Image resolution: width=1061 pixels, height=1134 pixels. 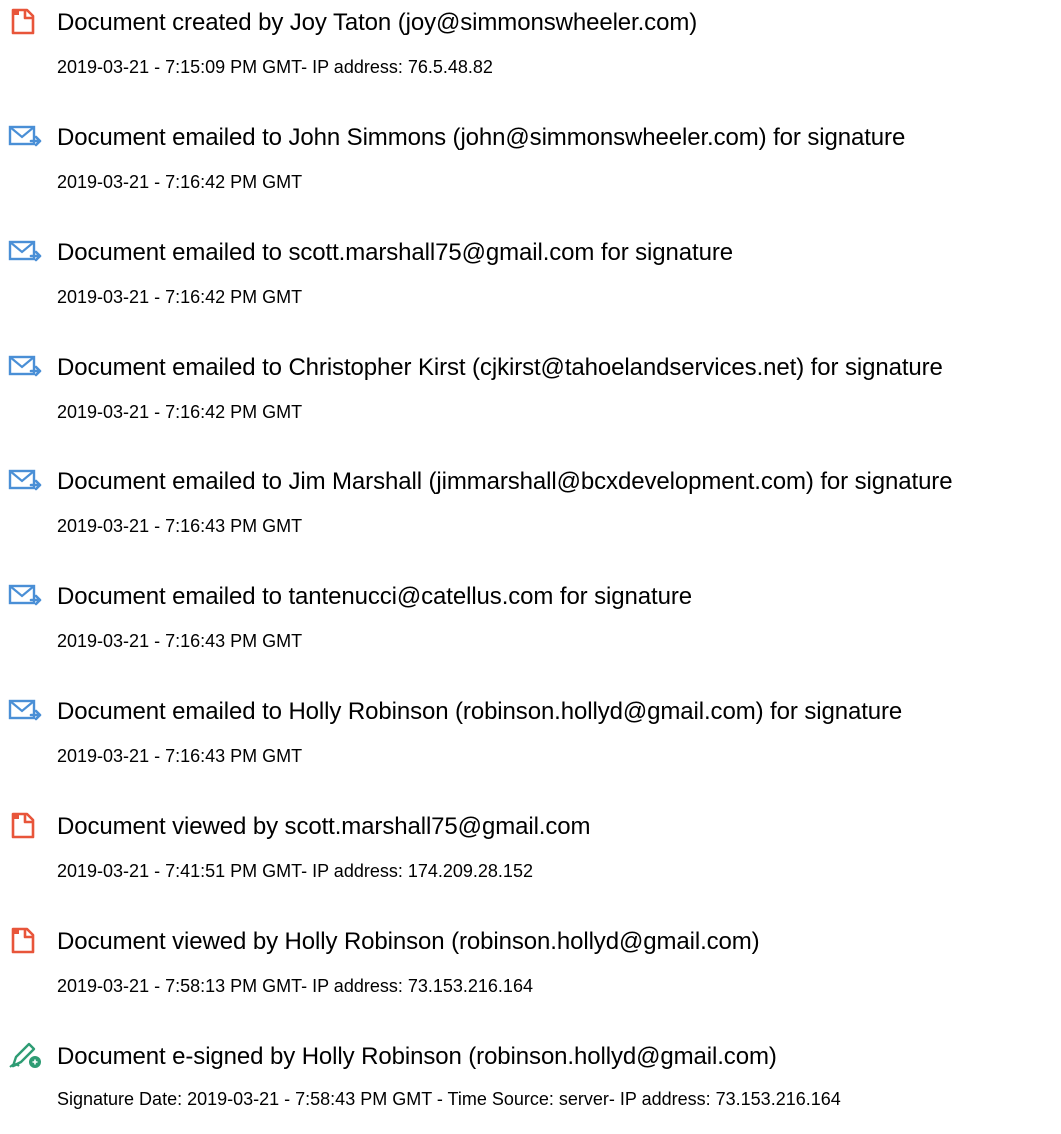 What do you see at coordinates (25, 1055) in the screenshot?
I see `e-sign-pen-icon` at bounding box center [25, 1055].